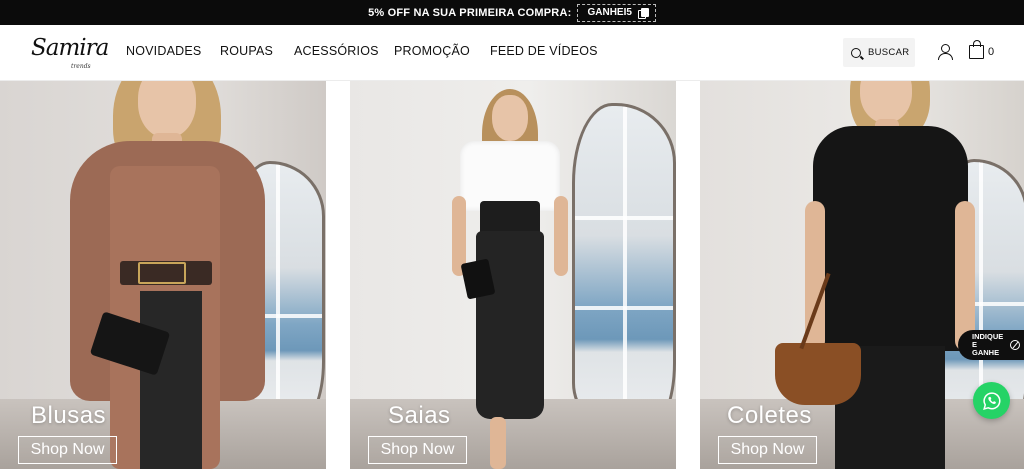  I want to click on banner-title: Saias, so click(419, 415).